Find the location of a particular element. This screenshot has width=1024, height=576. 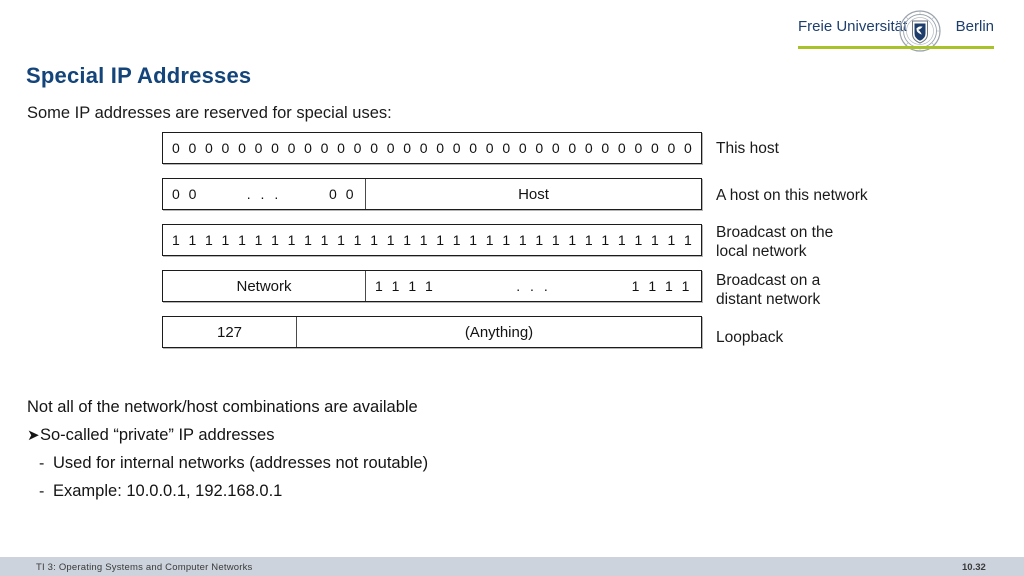

bullet-line-3-text: Example: 10.0.0.1, 192.168.0.1 is located at coordinates (168, 491).